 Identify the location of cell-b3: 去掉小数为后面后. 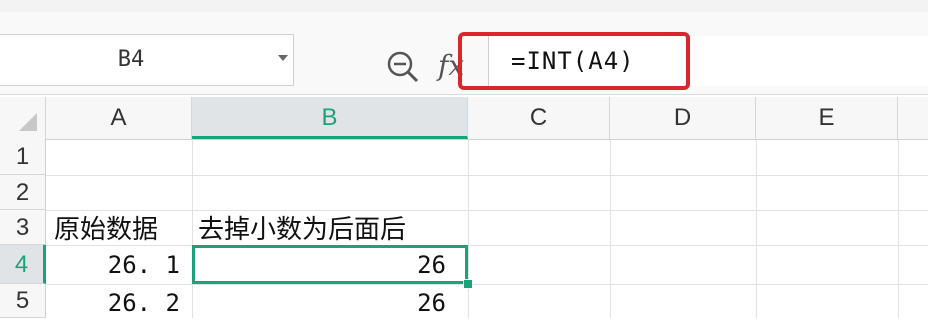
(302, 229).